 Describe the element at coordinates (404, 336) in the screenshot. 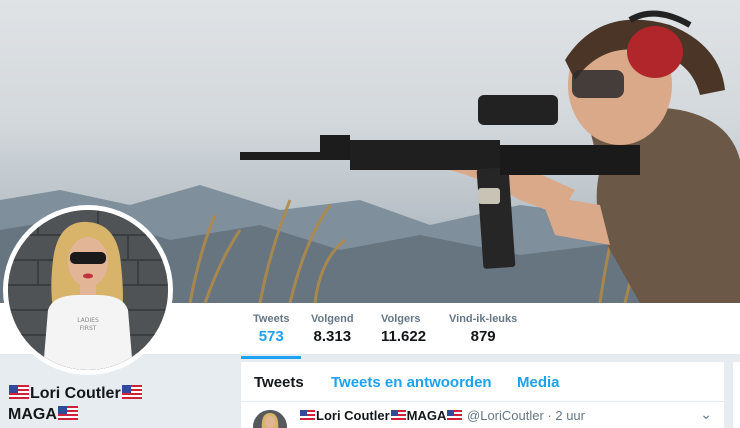

I see `stat-value: 11.622` at that location.